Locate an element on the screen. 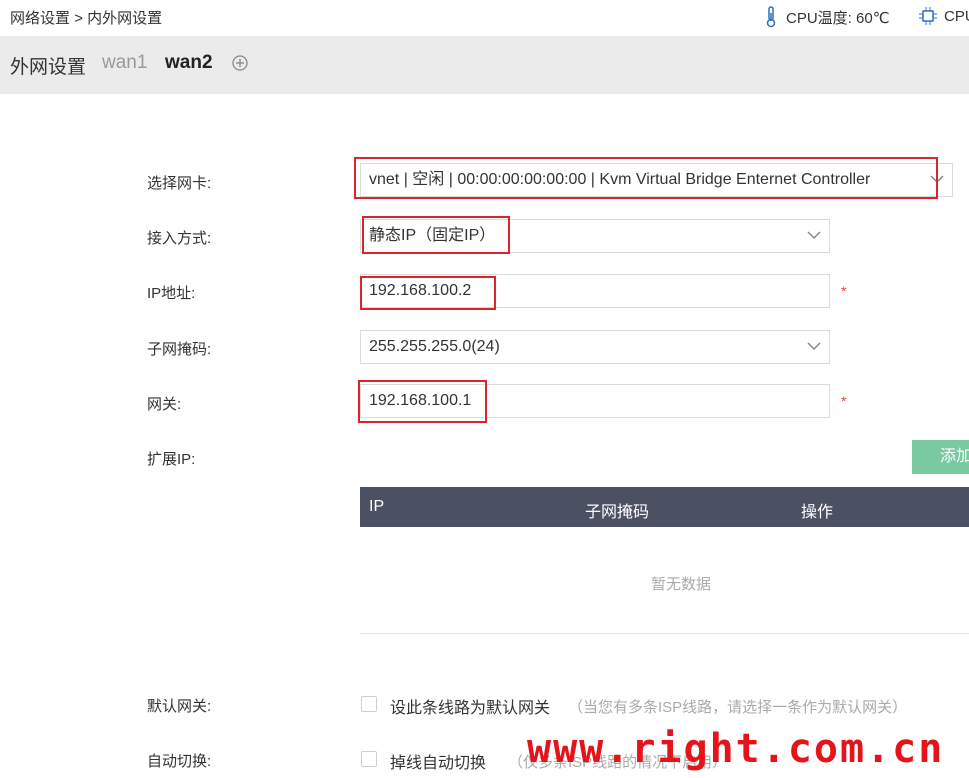  cpu-status: CPU is located at coordinates (943, 16).